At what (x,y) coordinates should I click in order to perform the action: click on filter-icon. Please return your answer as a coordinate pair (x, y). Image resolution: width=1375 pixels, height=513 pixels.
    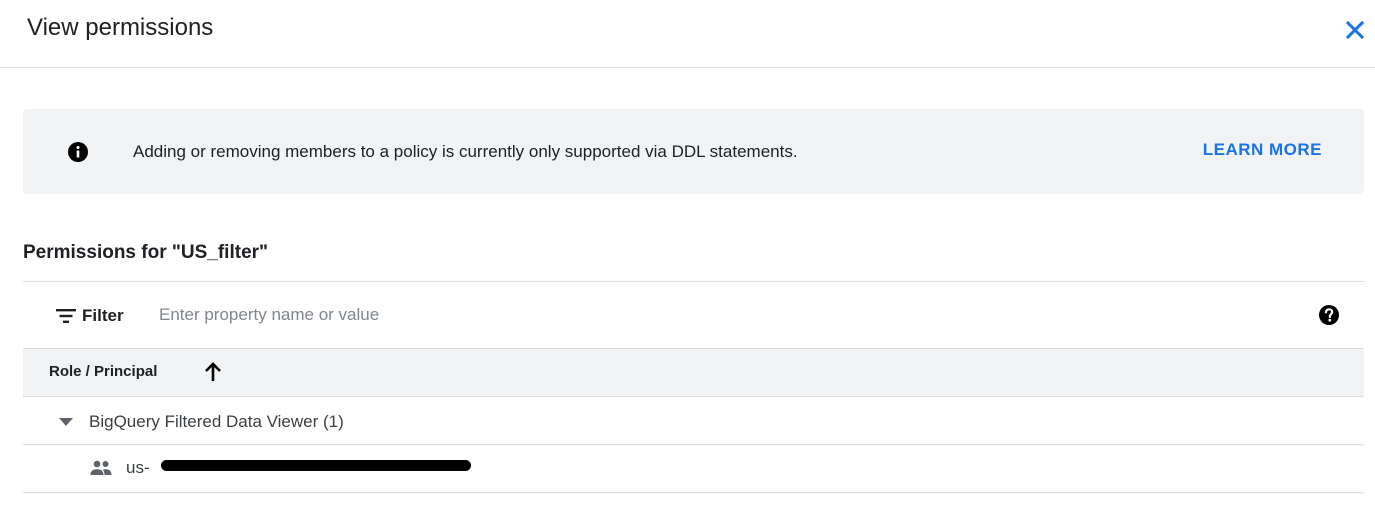
    Looking at the image, I should click on (66, 316).